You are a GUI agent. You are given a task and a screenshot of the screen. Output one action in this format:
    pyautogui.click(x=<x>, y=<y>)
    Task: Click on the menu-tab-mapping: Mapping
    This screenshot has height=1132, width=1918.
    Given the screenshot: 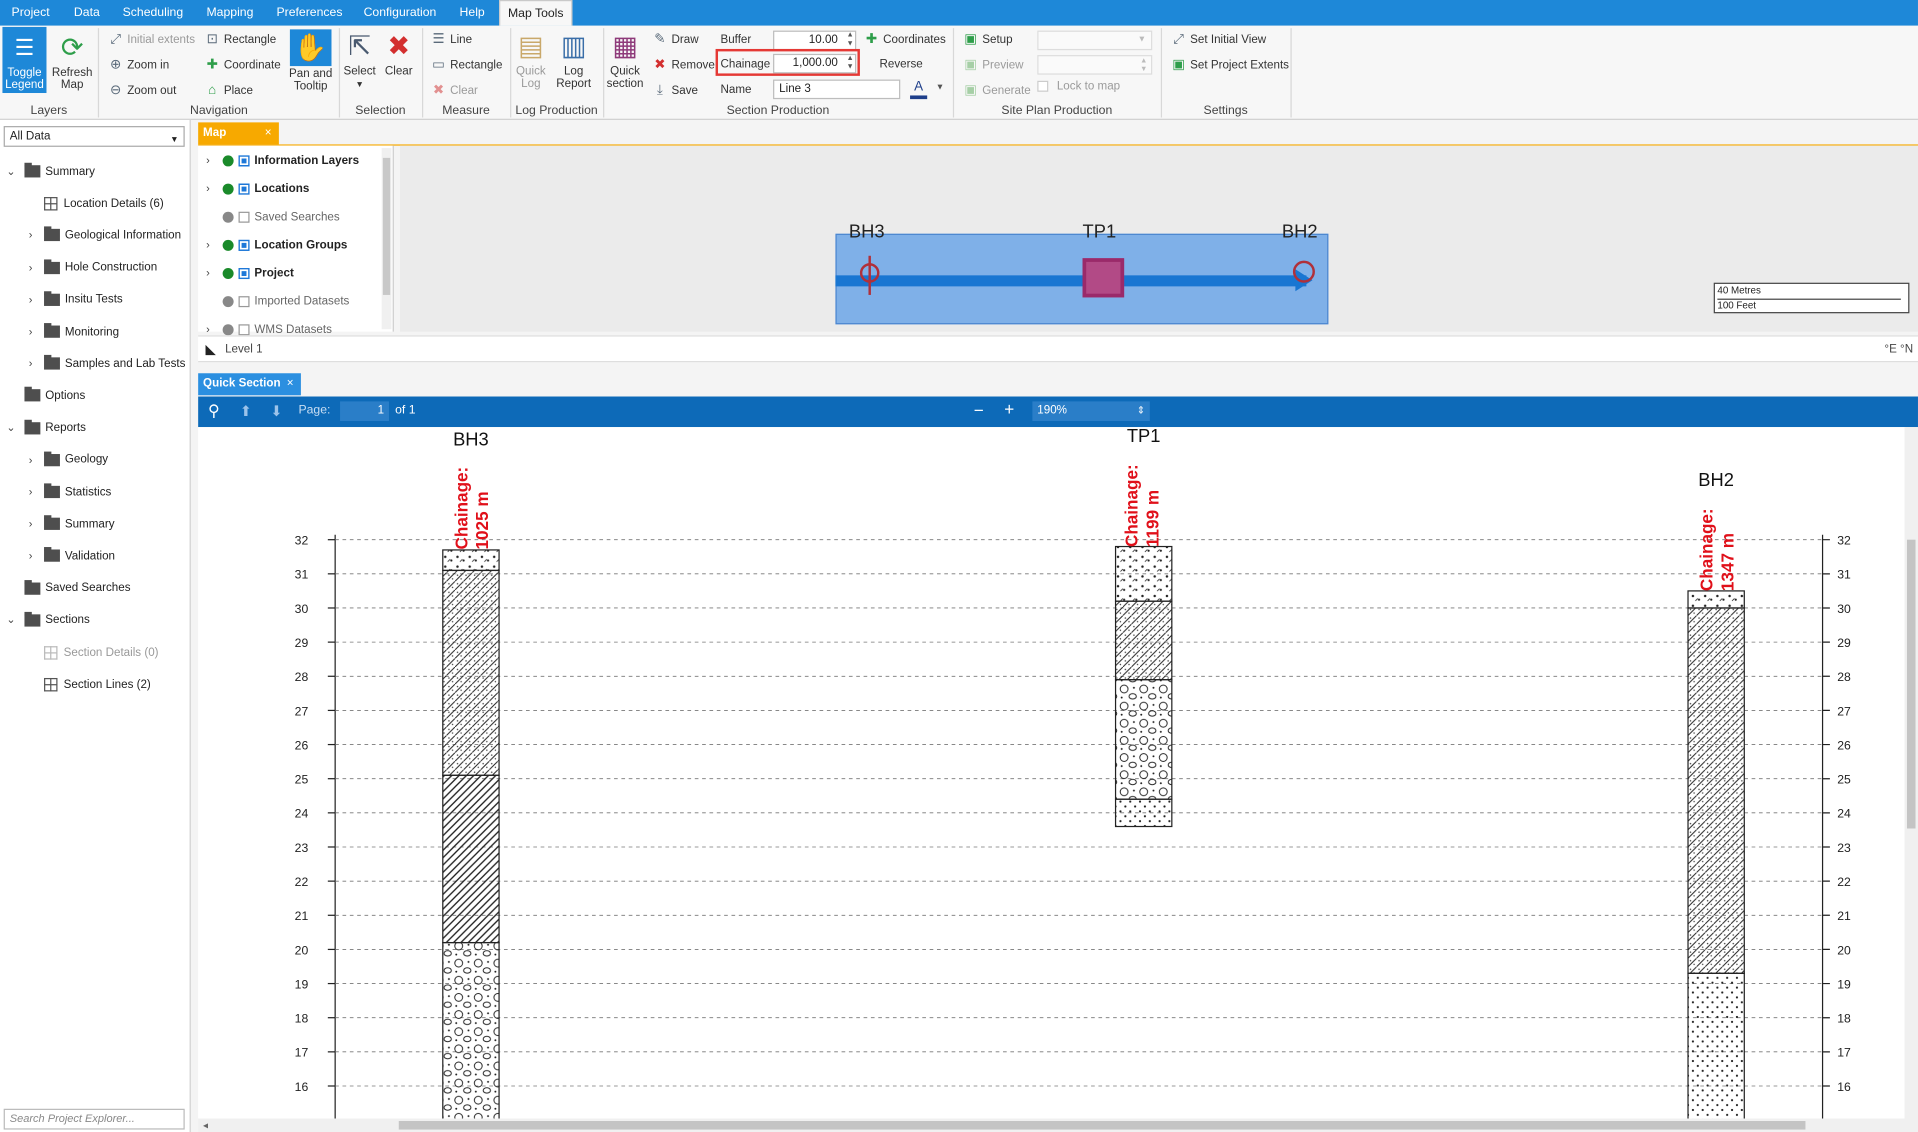 What is the action you would take?
    pyautogui.click(x=230, y=13)
    